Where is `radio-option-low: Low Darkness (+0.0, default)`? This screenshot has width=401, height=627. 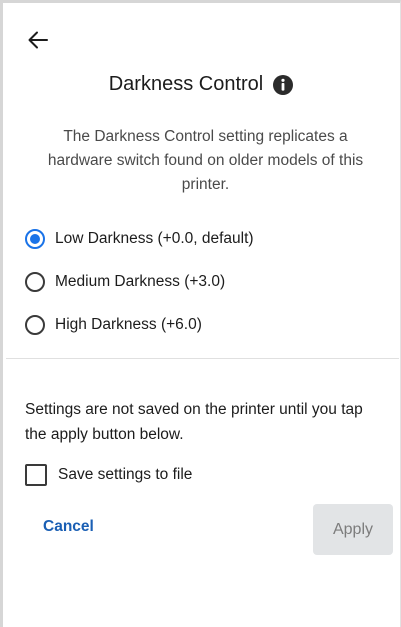 radio-option-low: Low Darkness (+0.0, default) is located at coordinates (139, 238).